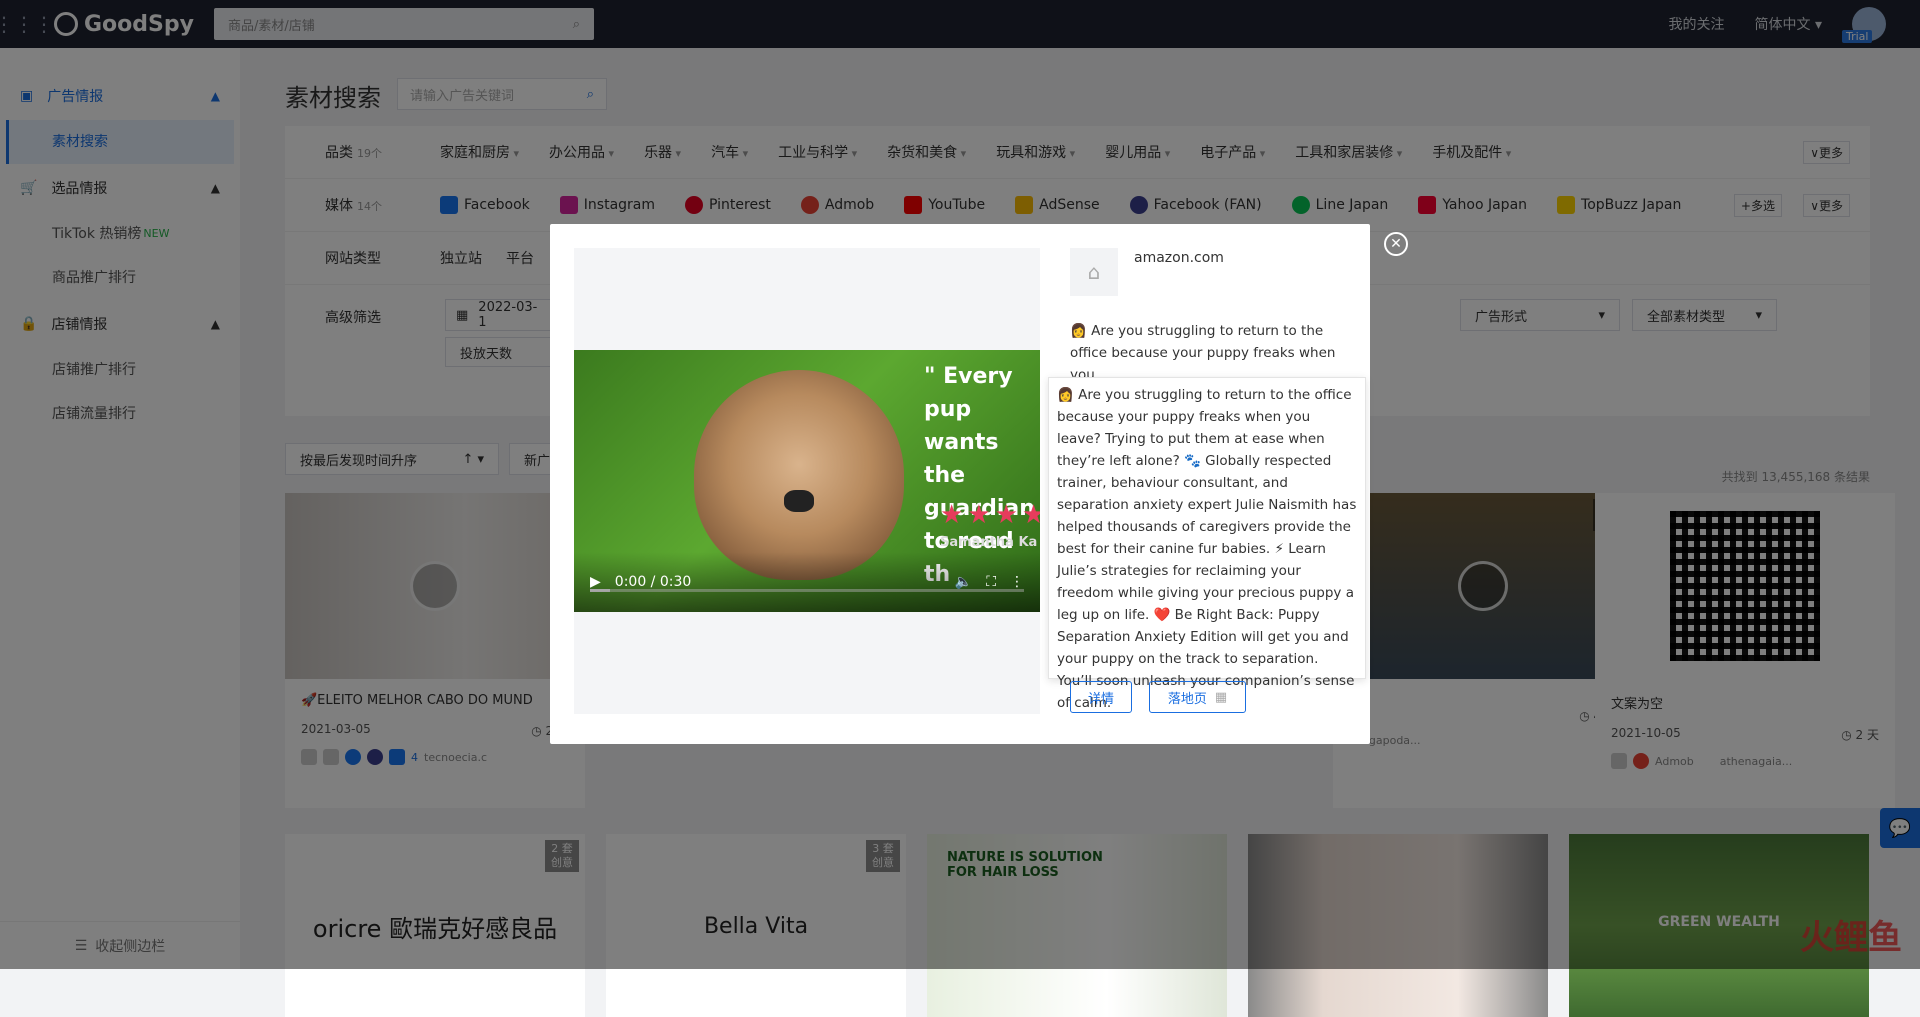 The width and height of the screenshot is (1920, 1017). I want to click on more-options-icon: ⋮, so click(1017, 582).